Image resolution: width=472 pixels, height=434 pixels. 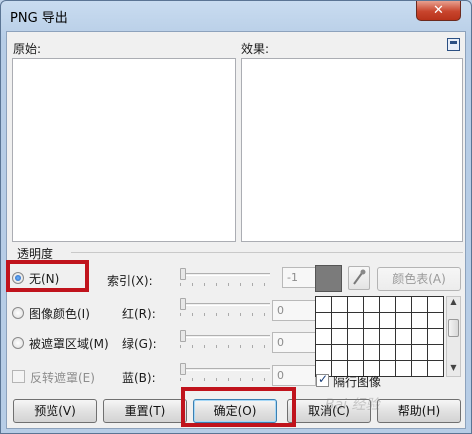 I want to click on scroll-up-icon: ▲, so click(x=453, y=303).